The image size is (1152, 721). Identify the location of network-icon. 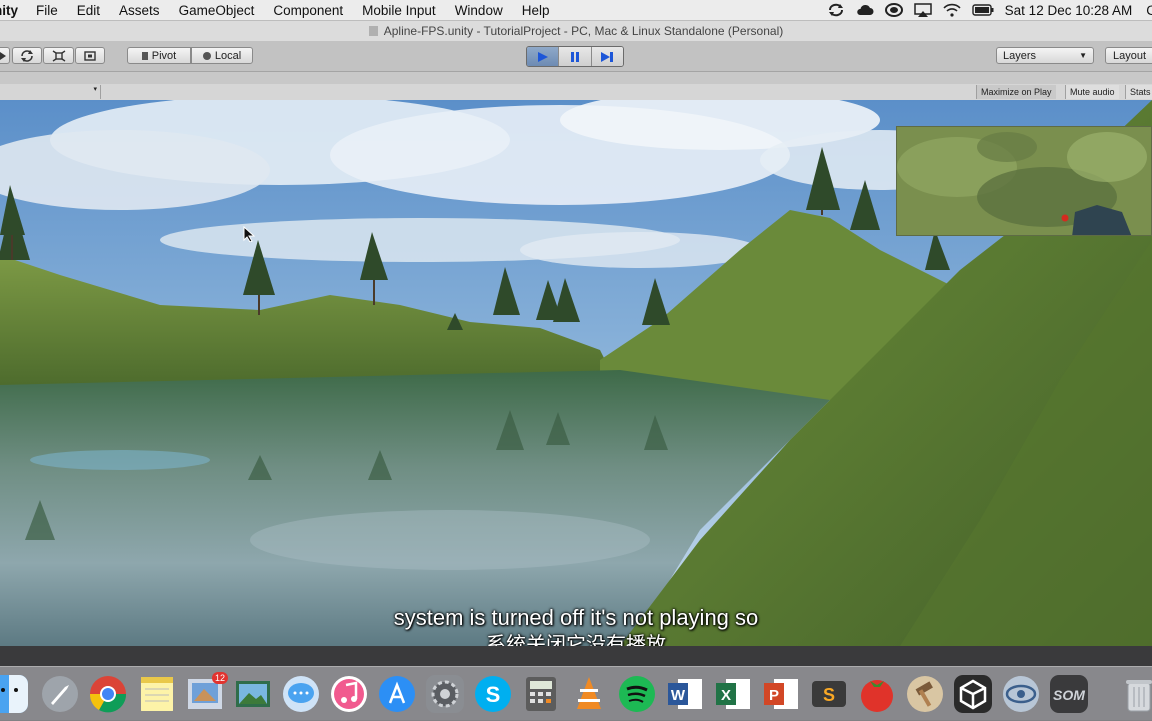
(1021, 694).